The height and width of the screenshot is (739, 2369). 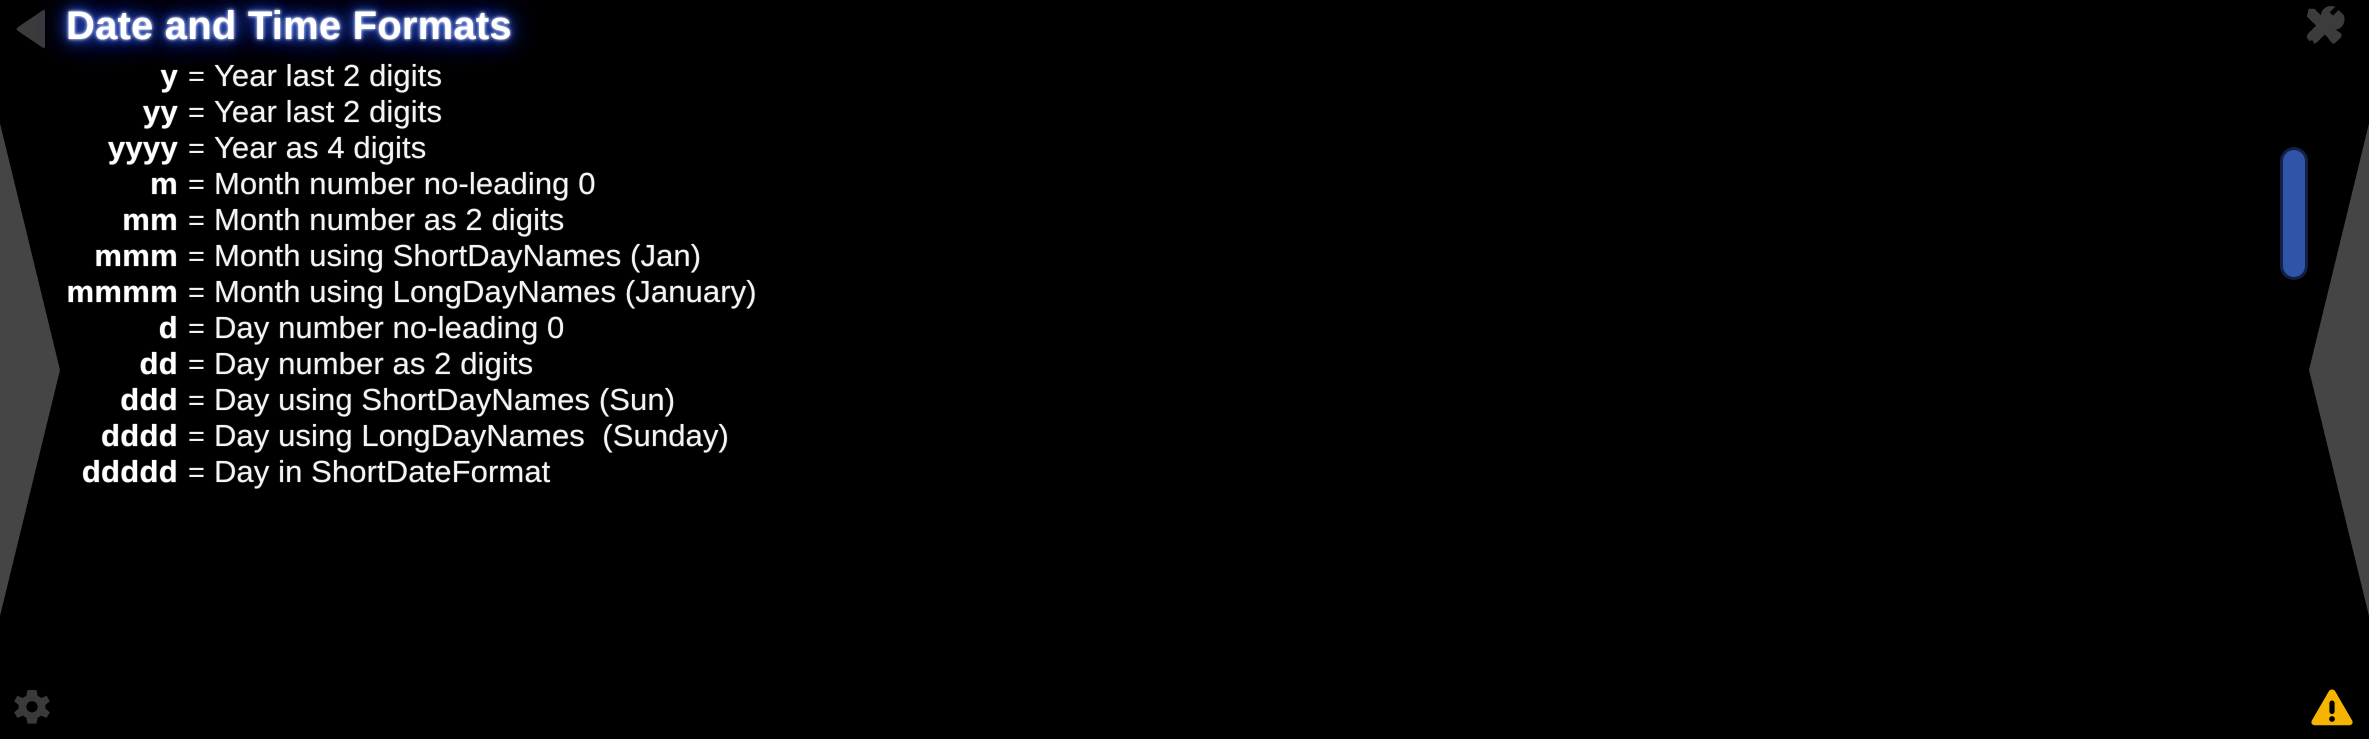 I want to click on format-row: ddd = Day using ShortDayNames (Sun), so click(x=1095, y=400).